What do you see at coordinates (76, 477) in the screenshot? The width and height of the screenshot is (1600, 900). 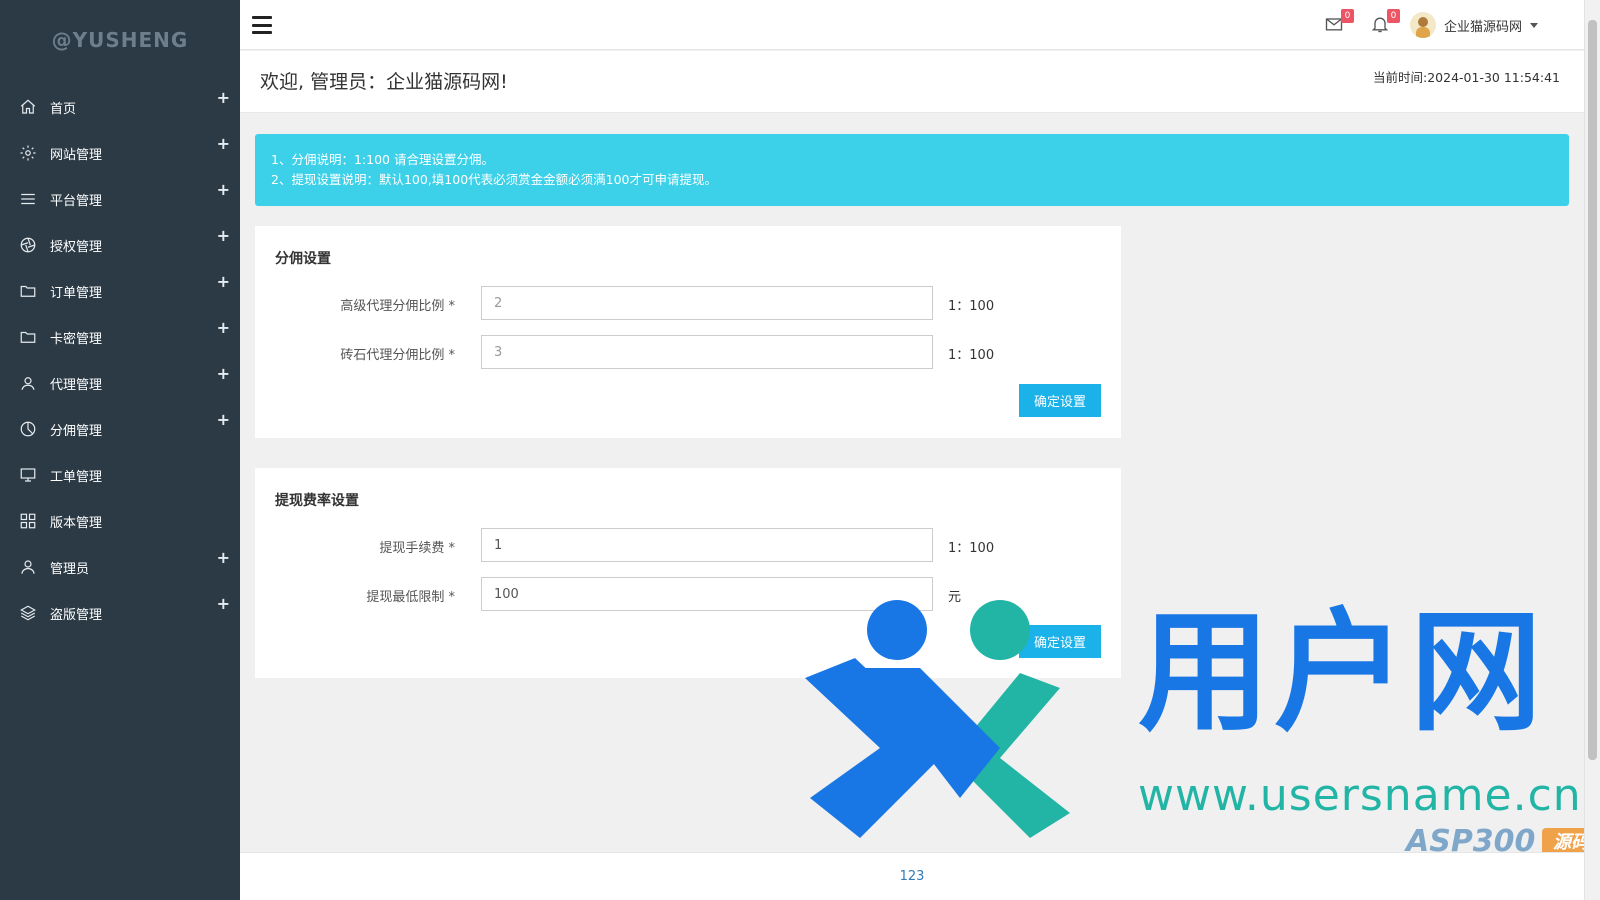 I see `sidebar-item-label: 工单管理` at bounding box center [76, 477].